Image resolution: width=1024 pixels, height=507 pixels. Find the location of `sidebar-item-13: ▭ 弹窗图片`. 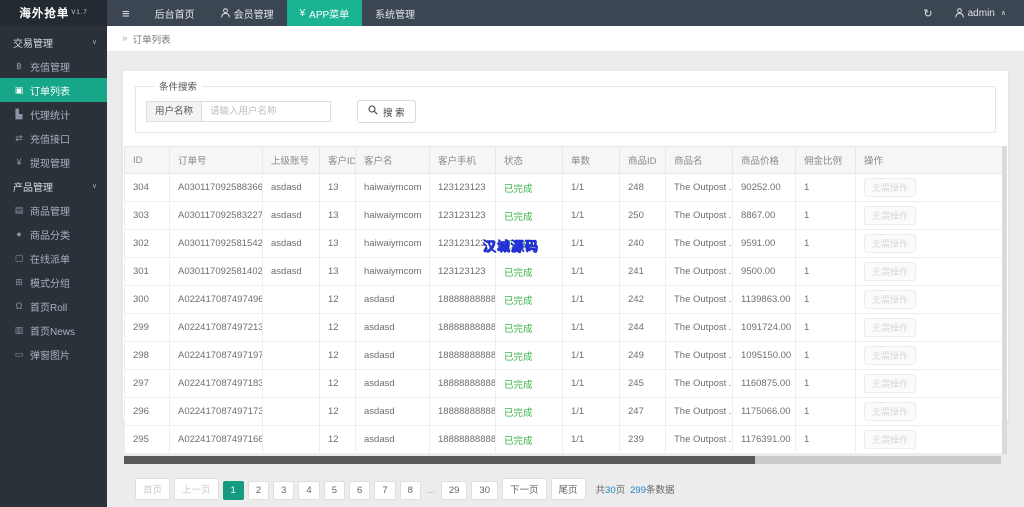

sidebar-item-13: ▭ 弹窗图片 is located at coordinates (53, 354).